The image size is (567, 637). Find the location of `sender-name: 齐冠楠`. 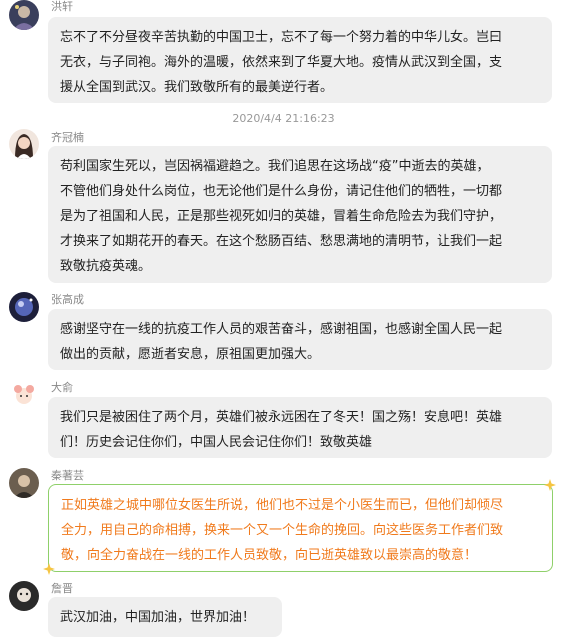

sender-name: 齐冠楠 is located at coordinates (67, 137).